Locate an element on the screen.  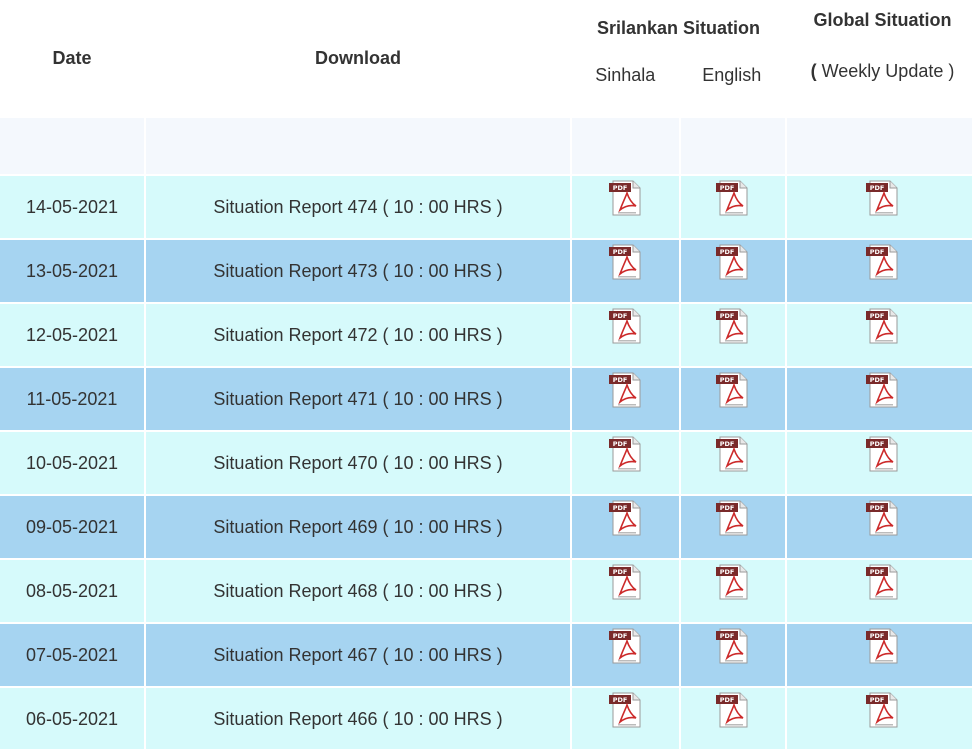
weekly-update-label: ( Weekly Update ) is located at coordinates (882, 71).